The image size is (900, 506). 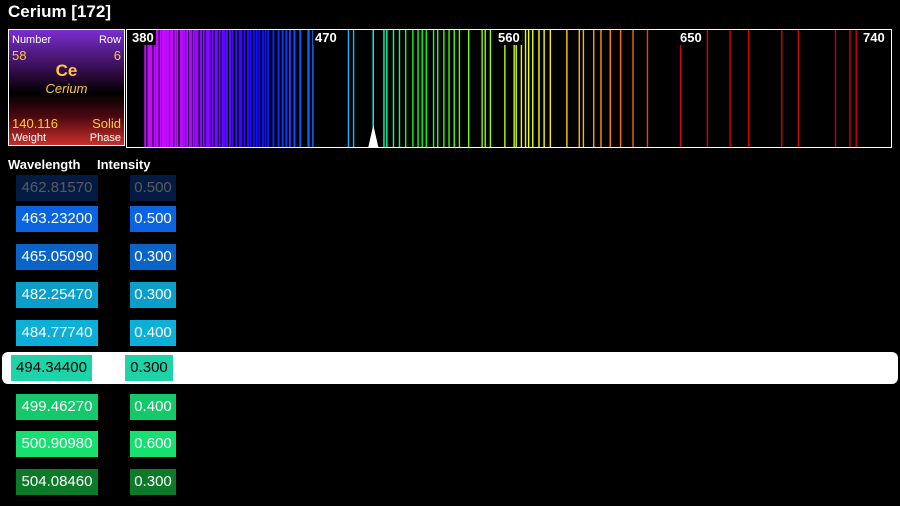 What do you see at coordinates (57, 219) in the screenshot?
I see `wavelength-cell: 463.23200` at bounding box center [57, 219].